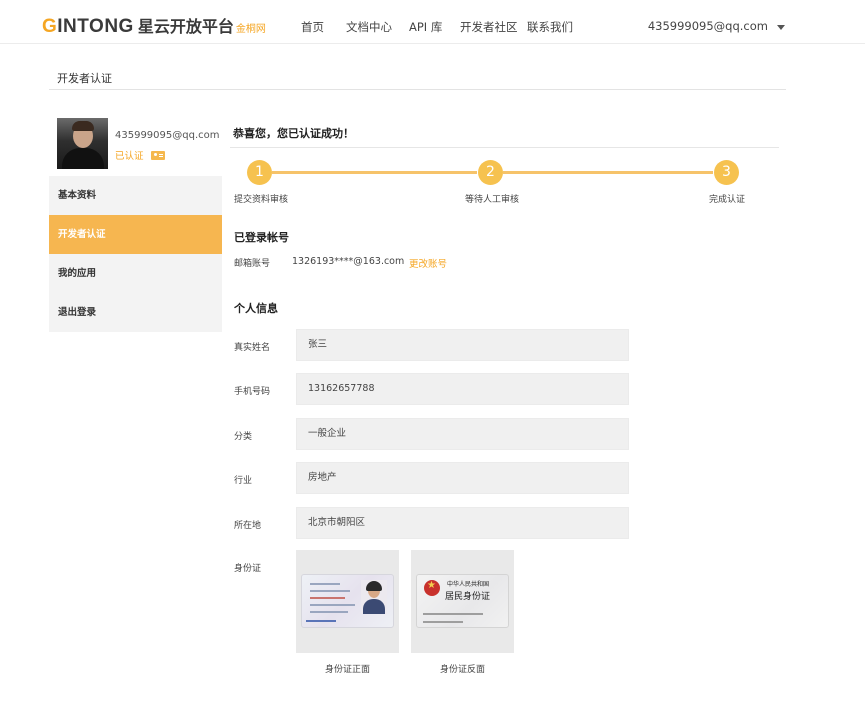  I want to click on sidebar-menu: 基本资料 开发者认证 我的应用 退出登录, so click(135, 254).